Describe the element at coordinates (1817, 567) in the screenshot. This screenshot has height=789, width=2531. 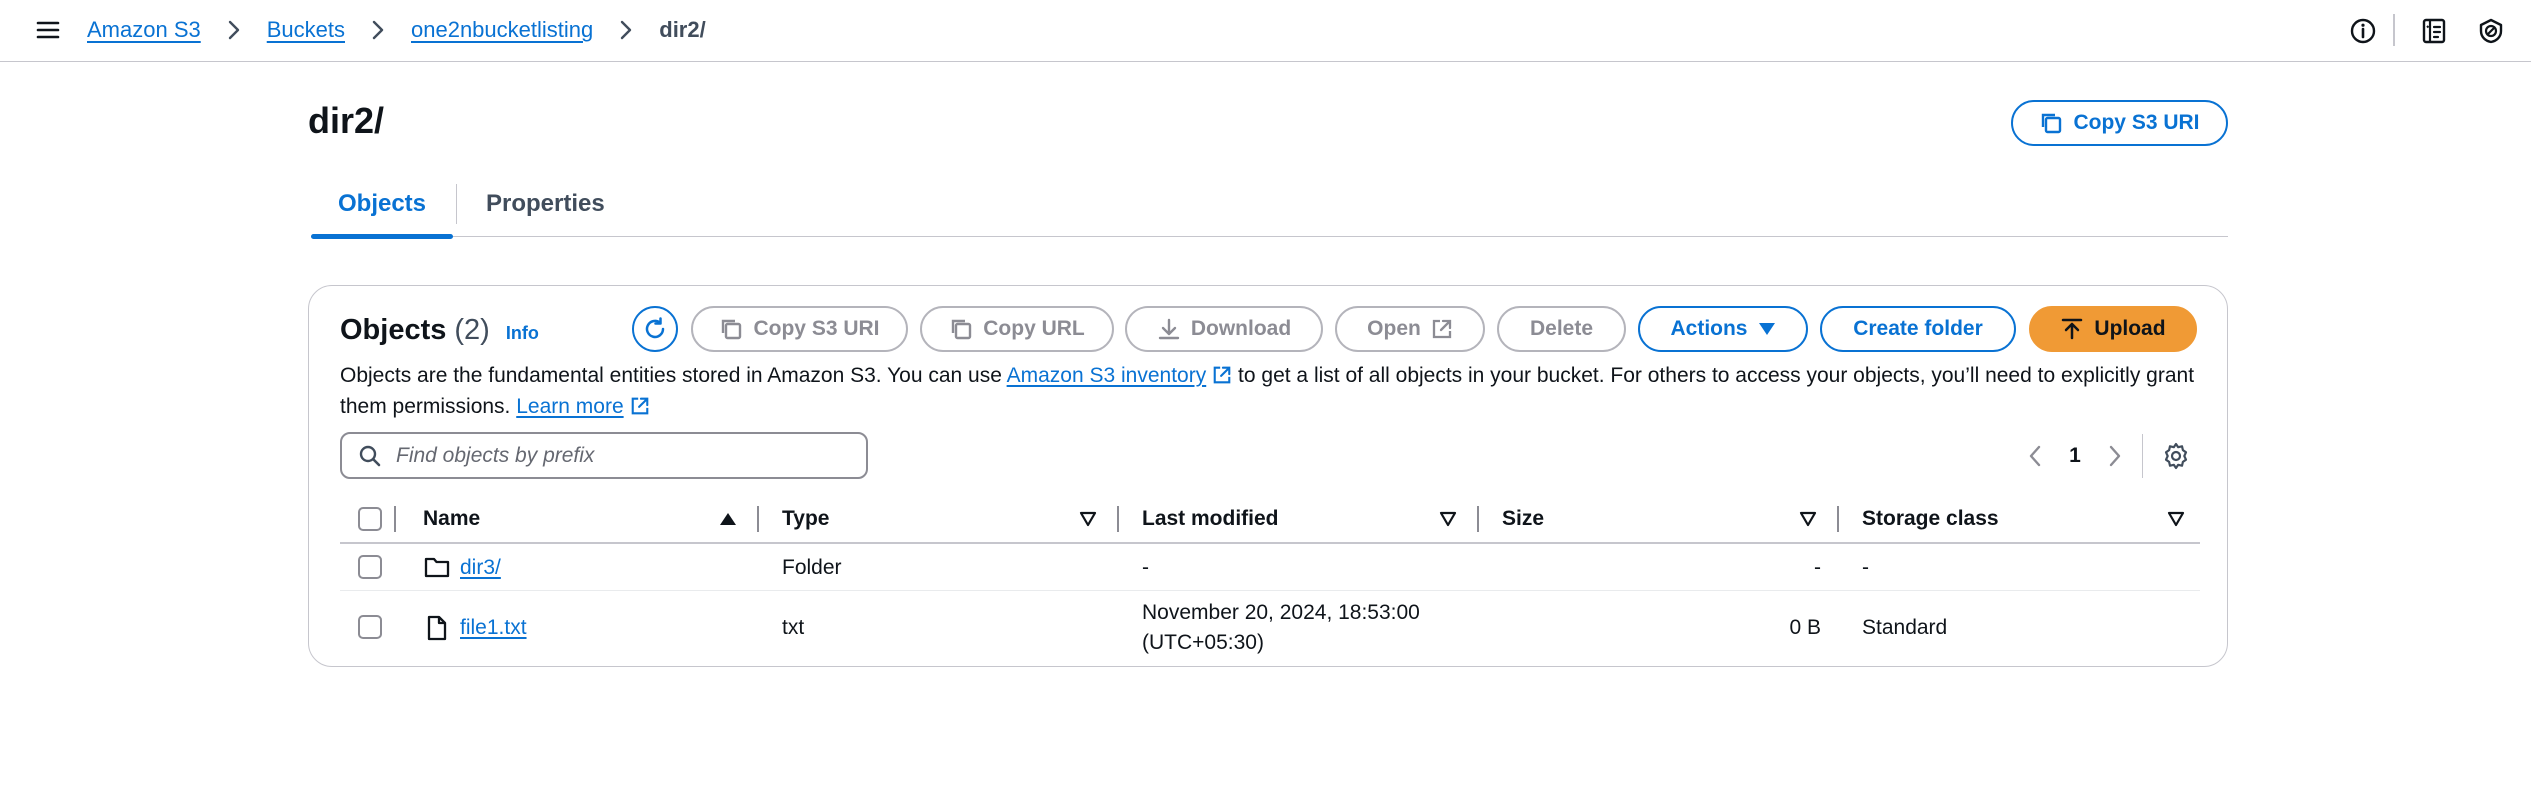
I see `object-size: -` at that location.